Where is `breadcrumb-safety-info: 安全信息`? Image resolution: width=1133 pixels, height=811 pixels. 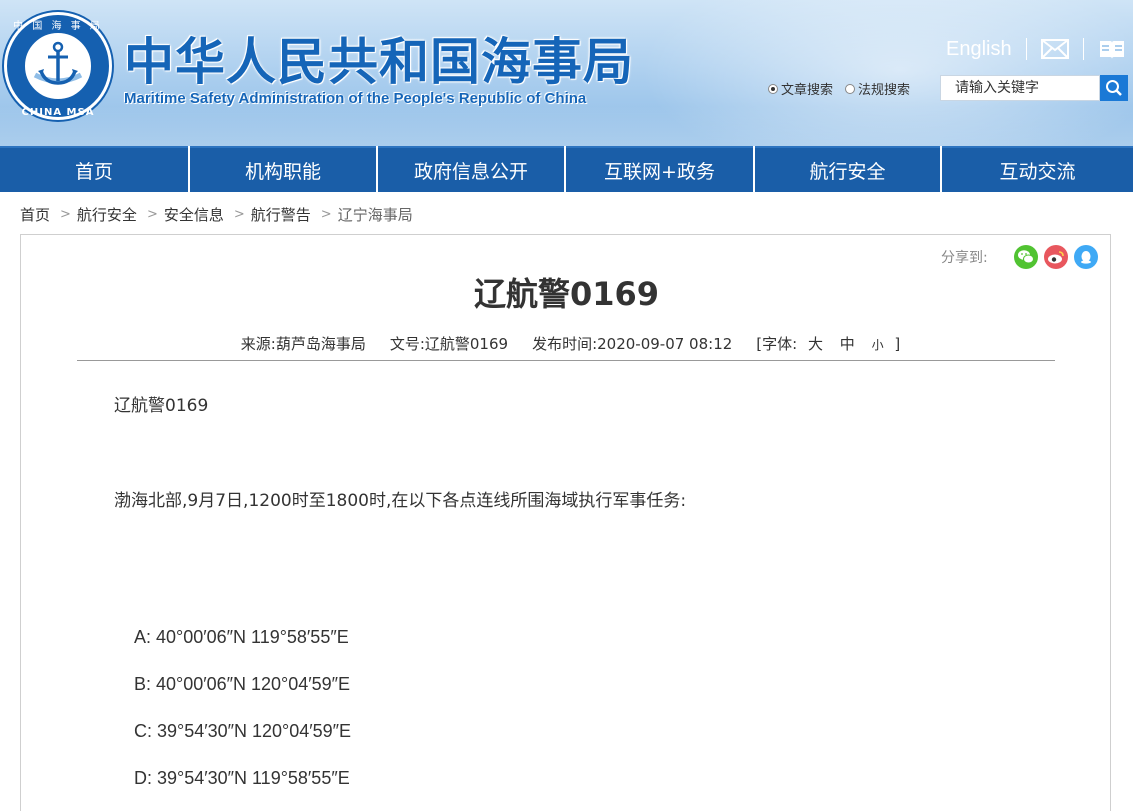
breadcrumb-safety-info: 安全信息 is located at coordinates (194, 214).